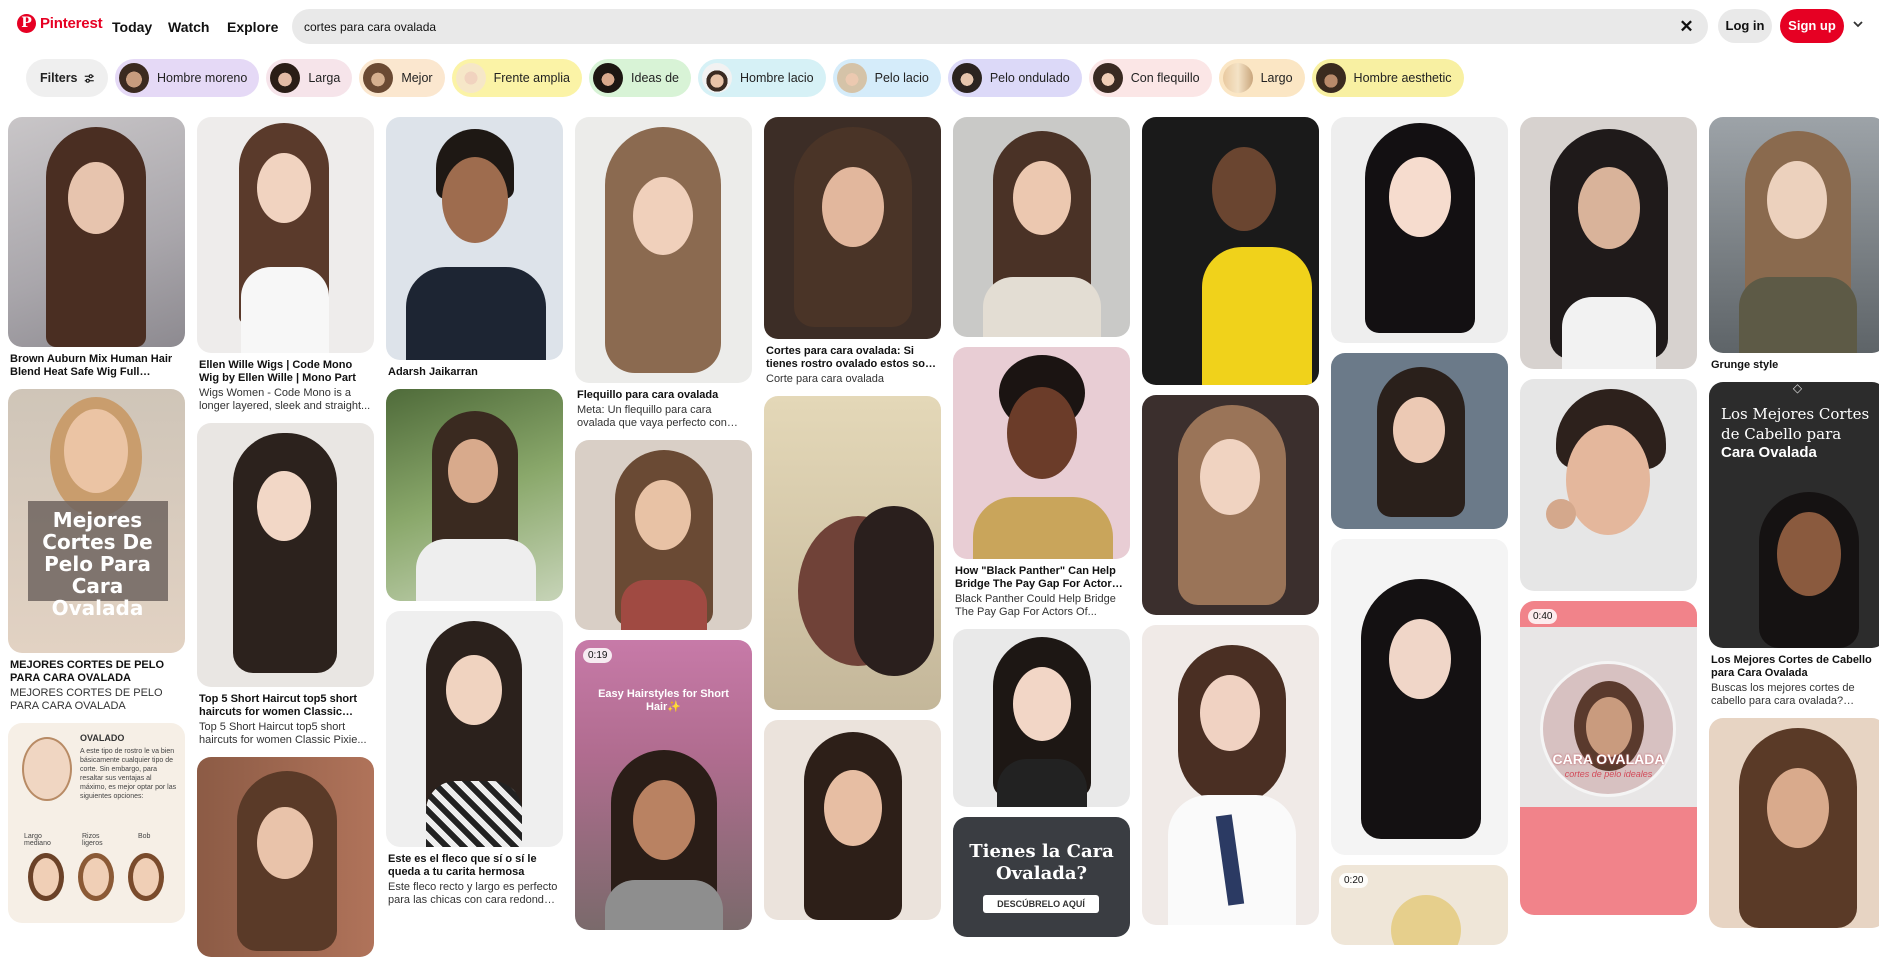 Image resolution: width=1879 pixels, height=967 pixels. Describe the element at coordinates (1769, 452) in the screenshot. I see `pin-overlay-text: Cara Ovalada` at that location.